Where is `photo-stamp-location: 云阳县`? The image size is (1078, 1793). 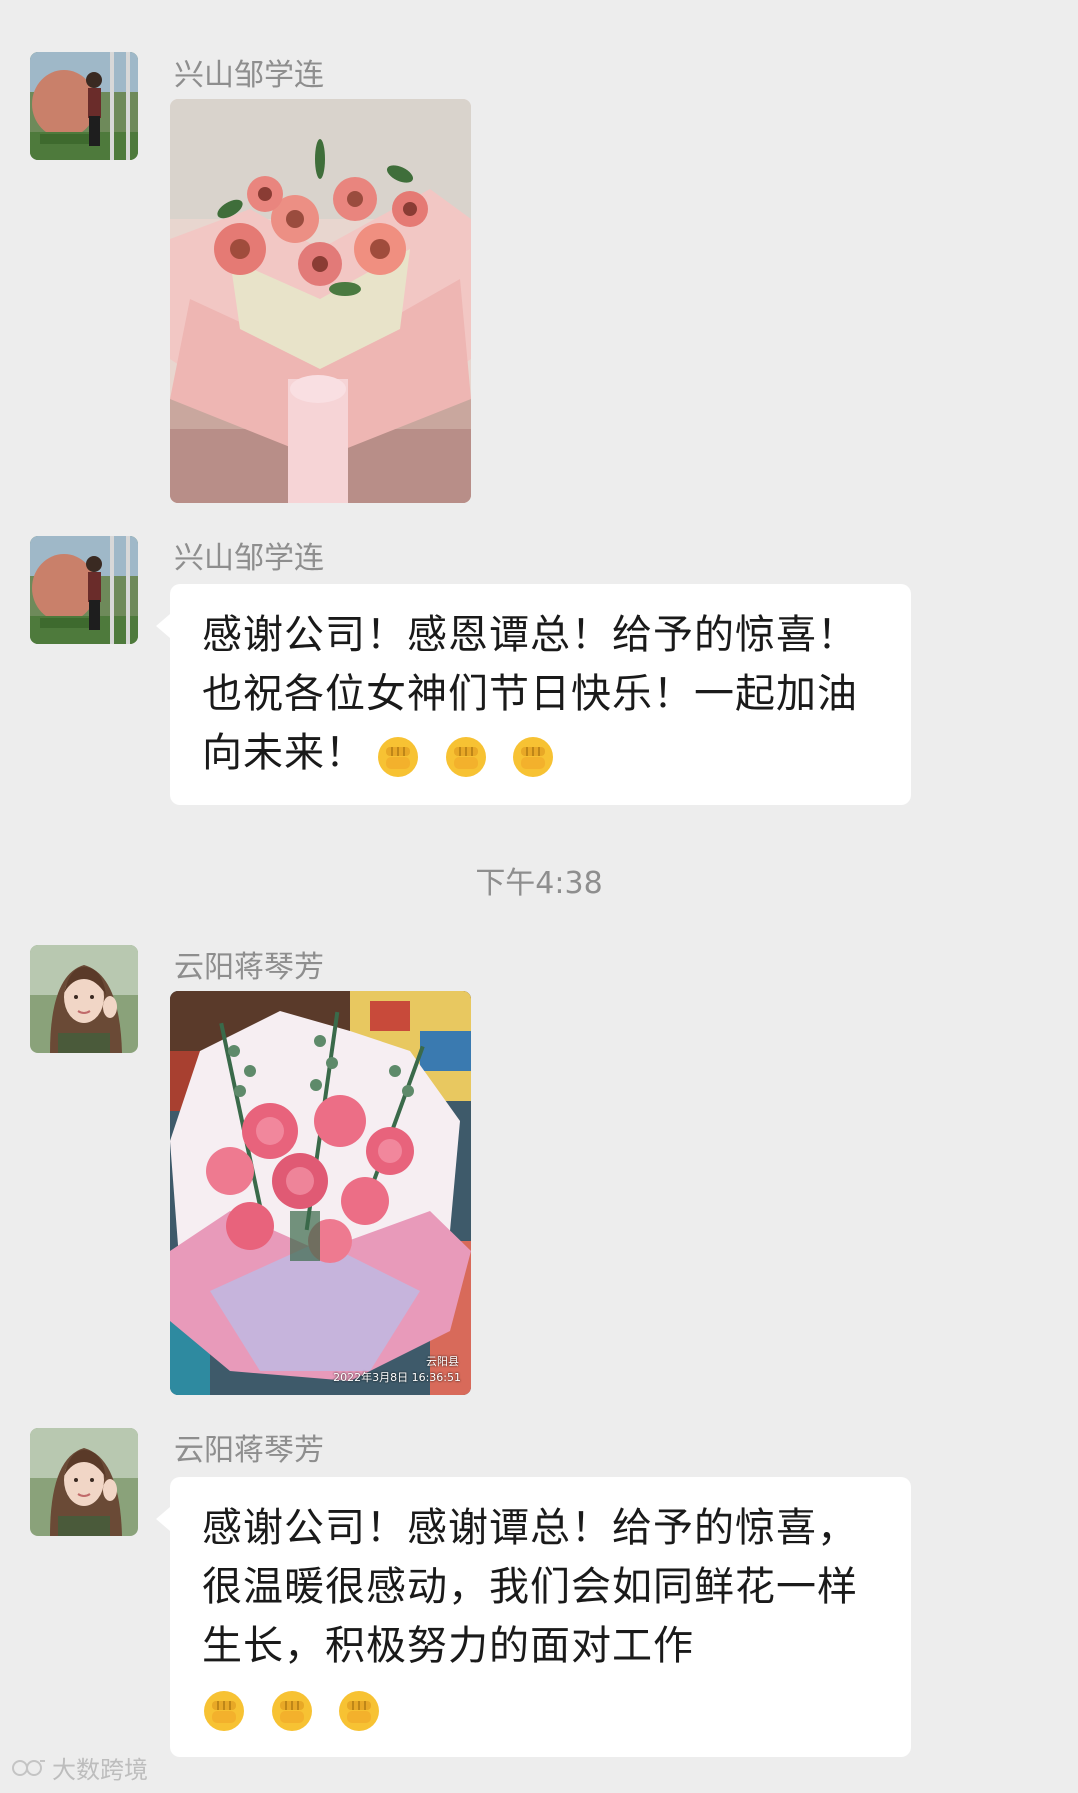 photo-stamp-location: 云阳县 is located at coordinates (442, 1361).